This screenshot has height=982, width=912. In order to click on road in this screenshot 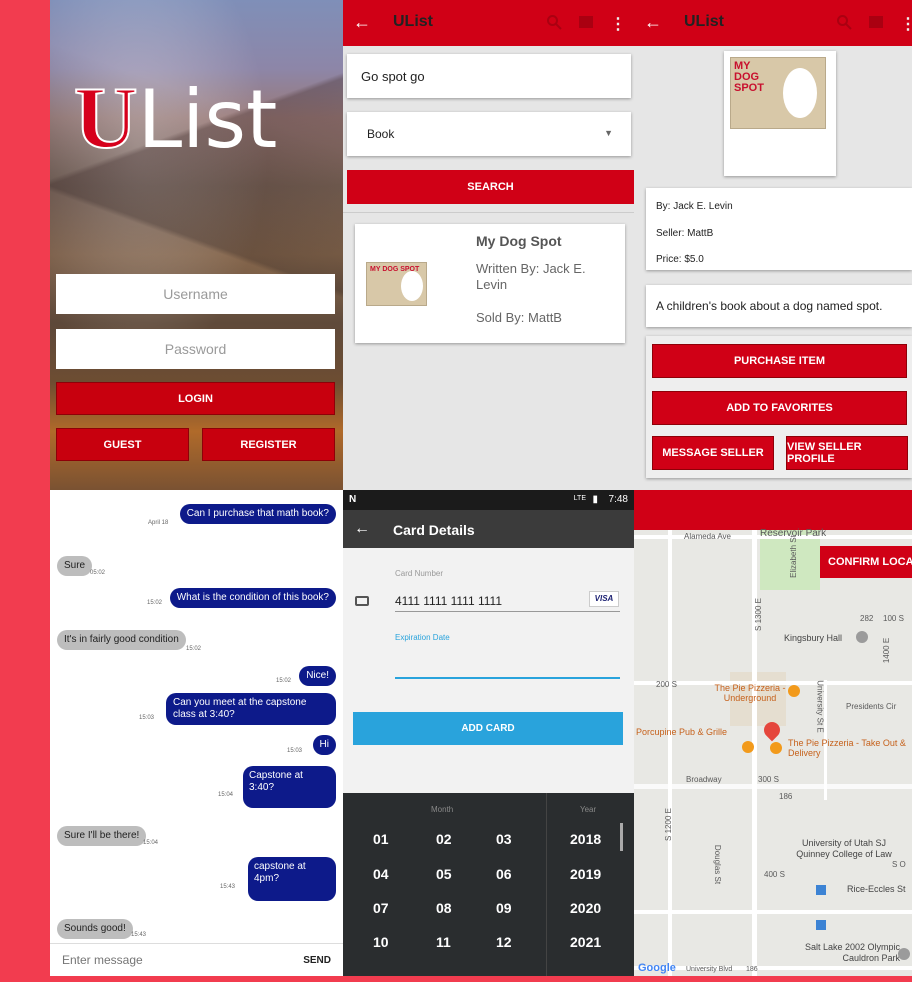, I will do `click(773, 786)`.